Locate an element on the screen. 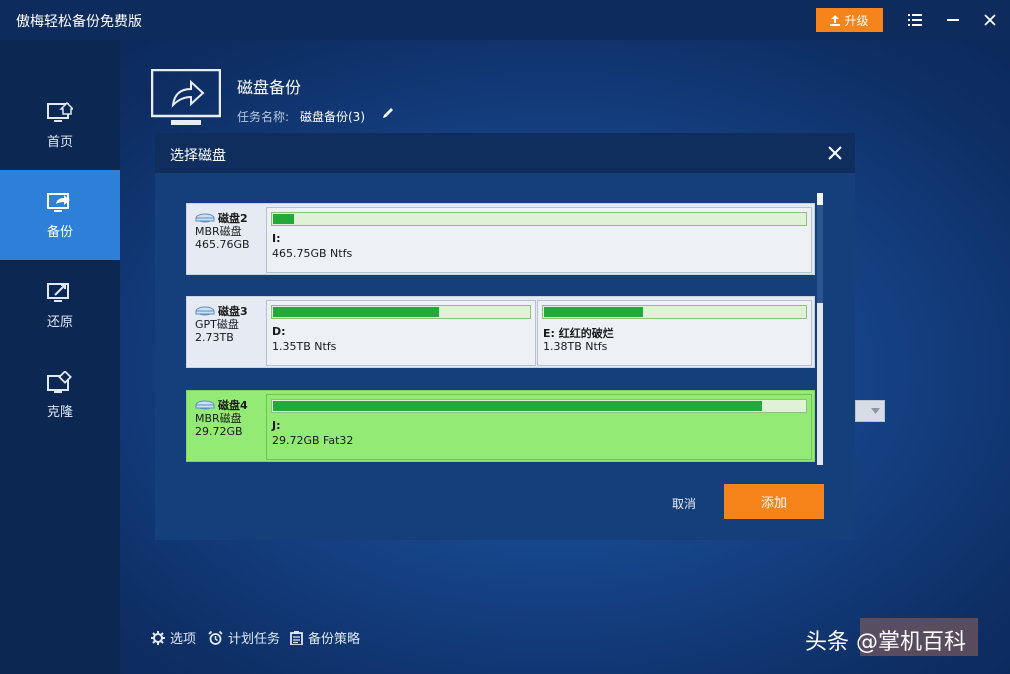 The height and width of the screenshot is (674, 1010). partition-detail: 1.35TB Ntfs is located at coordinates (304, 346).